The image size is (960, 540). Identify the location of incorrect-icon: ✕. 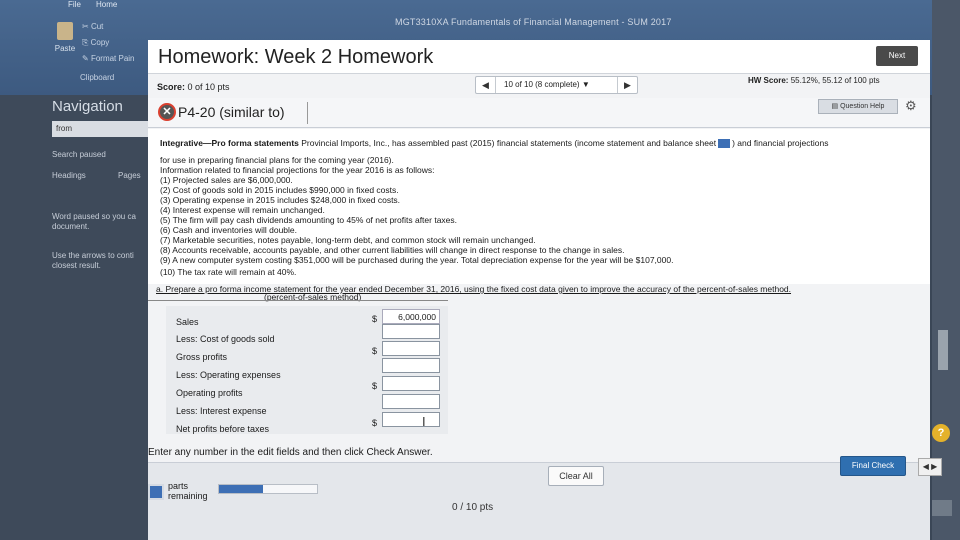
(167, 112).